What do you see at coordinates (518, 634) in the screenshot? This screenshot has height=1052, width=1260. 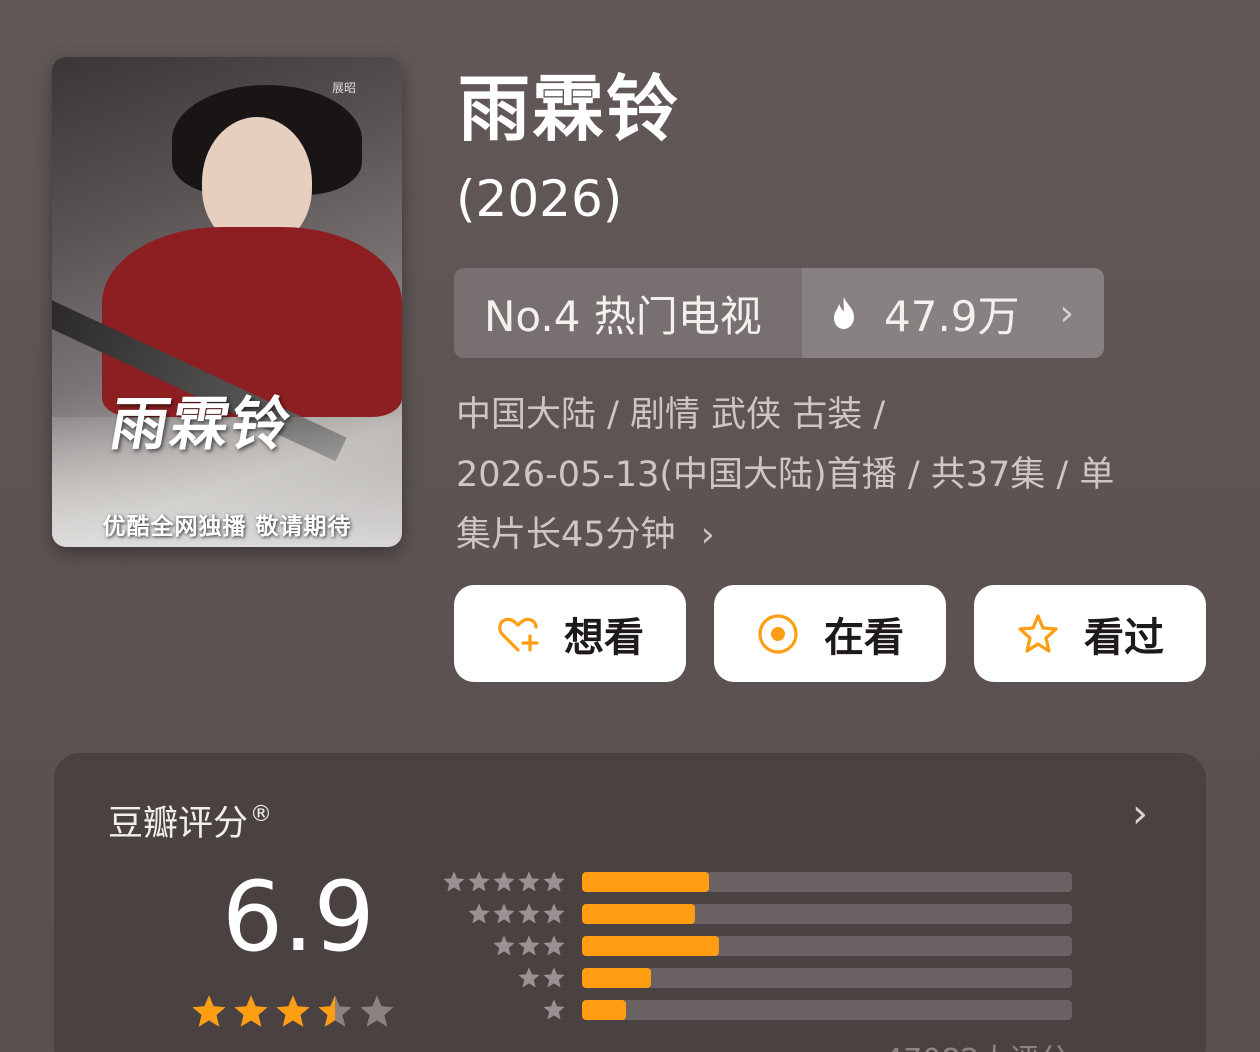 I see `heart-plus-icon` at bounding box center [518, 634].